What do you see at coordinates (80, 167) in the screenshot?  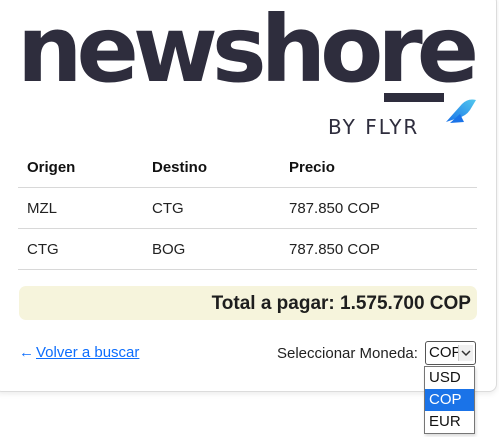 I see `header-origen: Origen` at bounding box center [80, 167].